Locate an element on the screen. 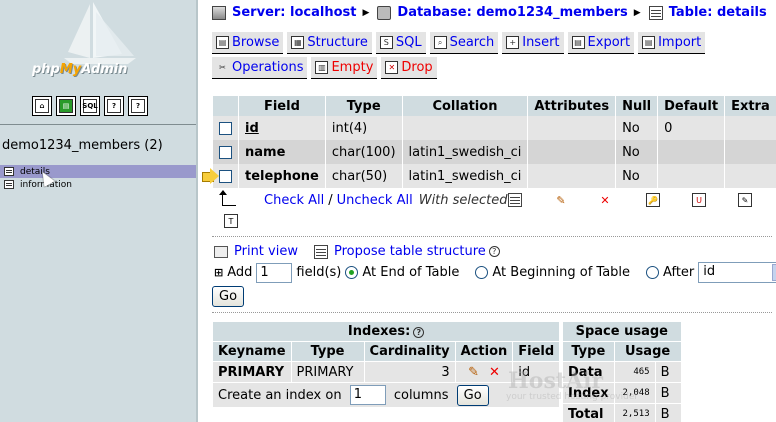  after-field-select: id ▼ is located at coordinates (737, 272).